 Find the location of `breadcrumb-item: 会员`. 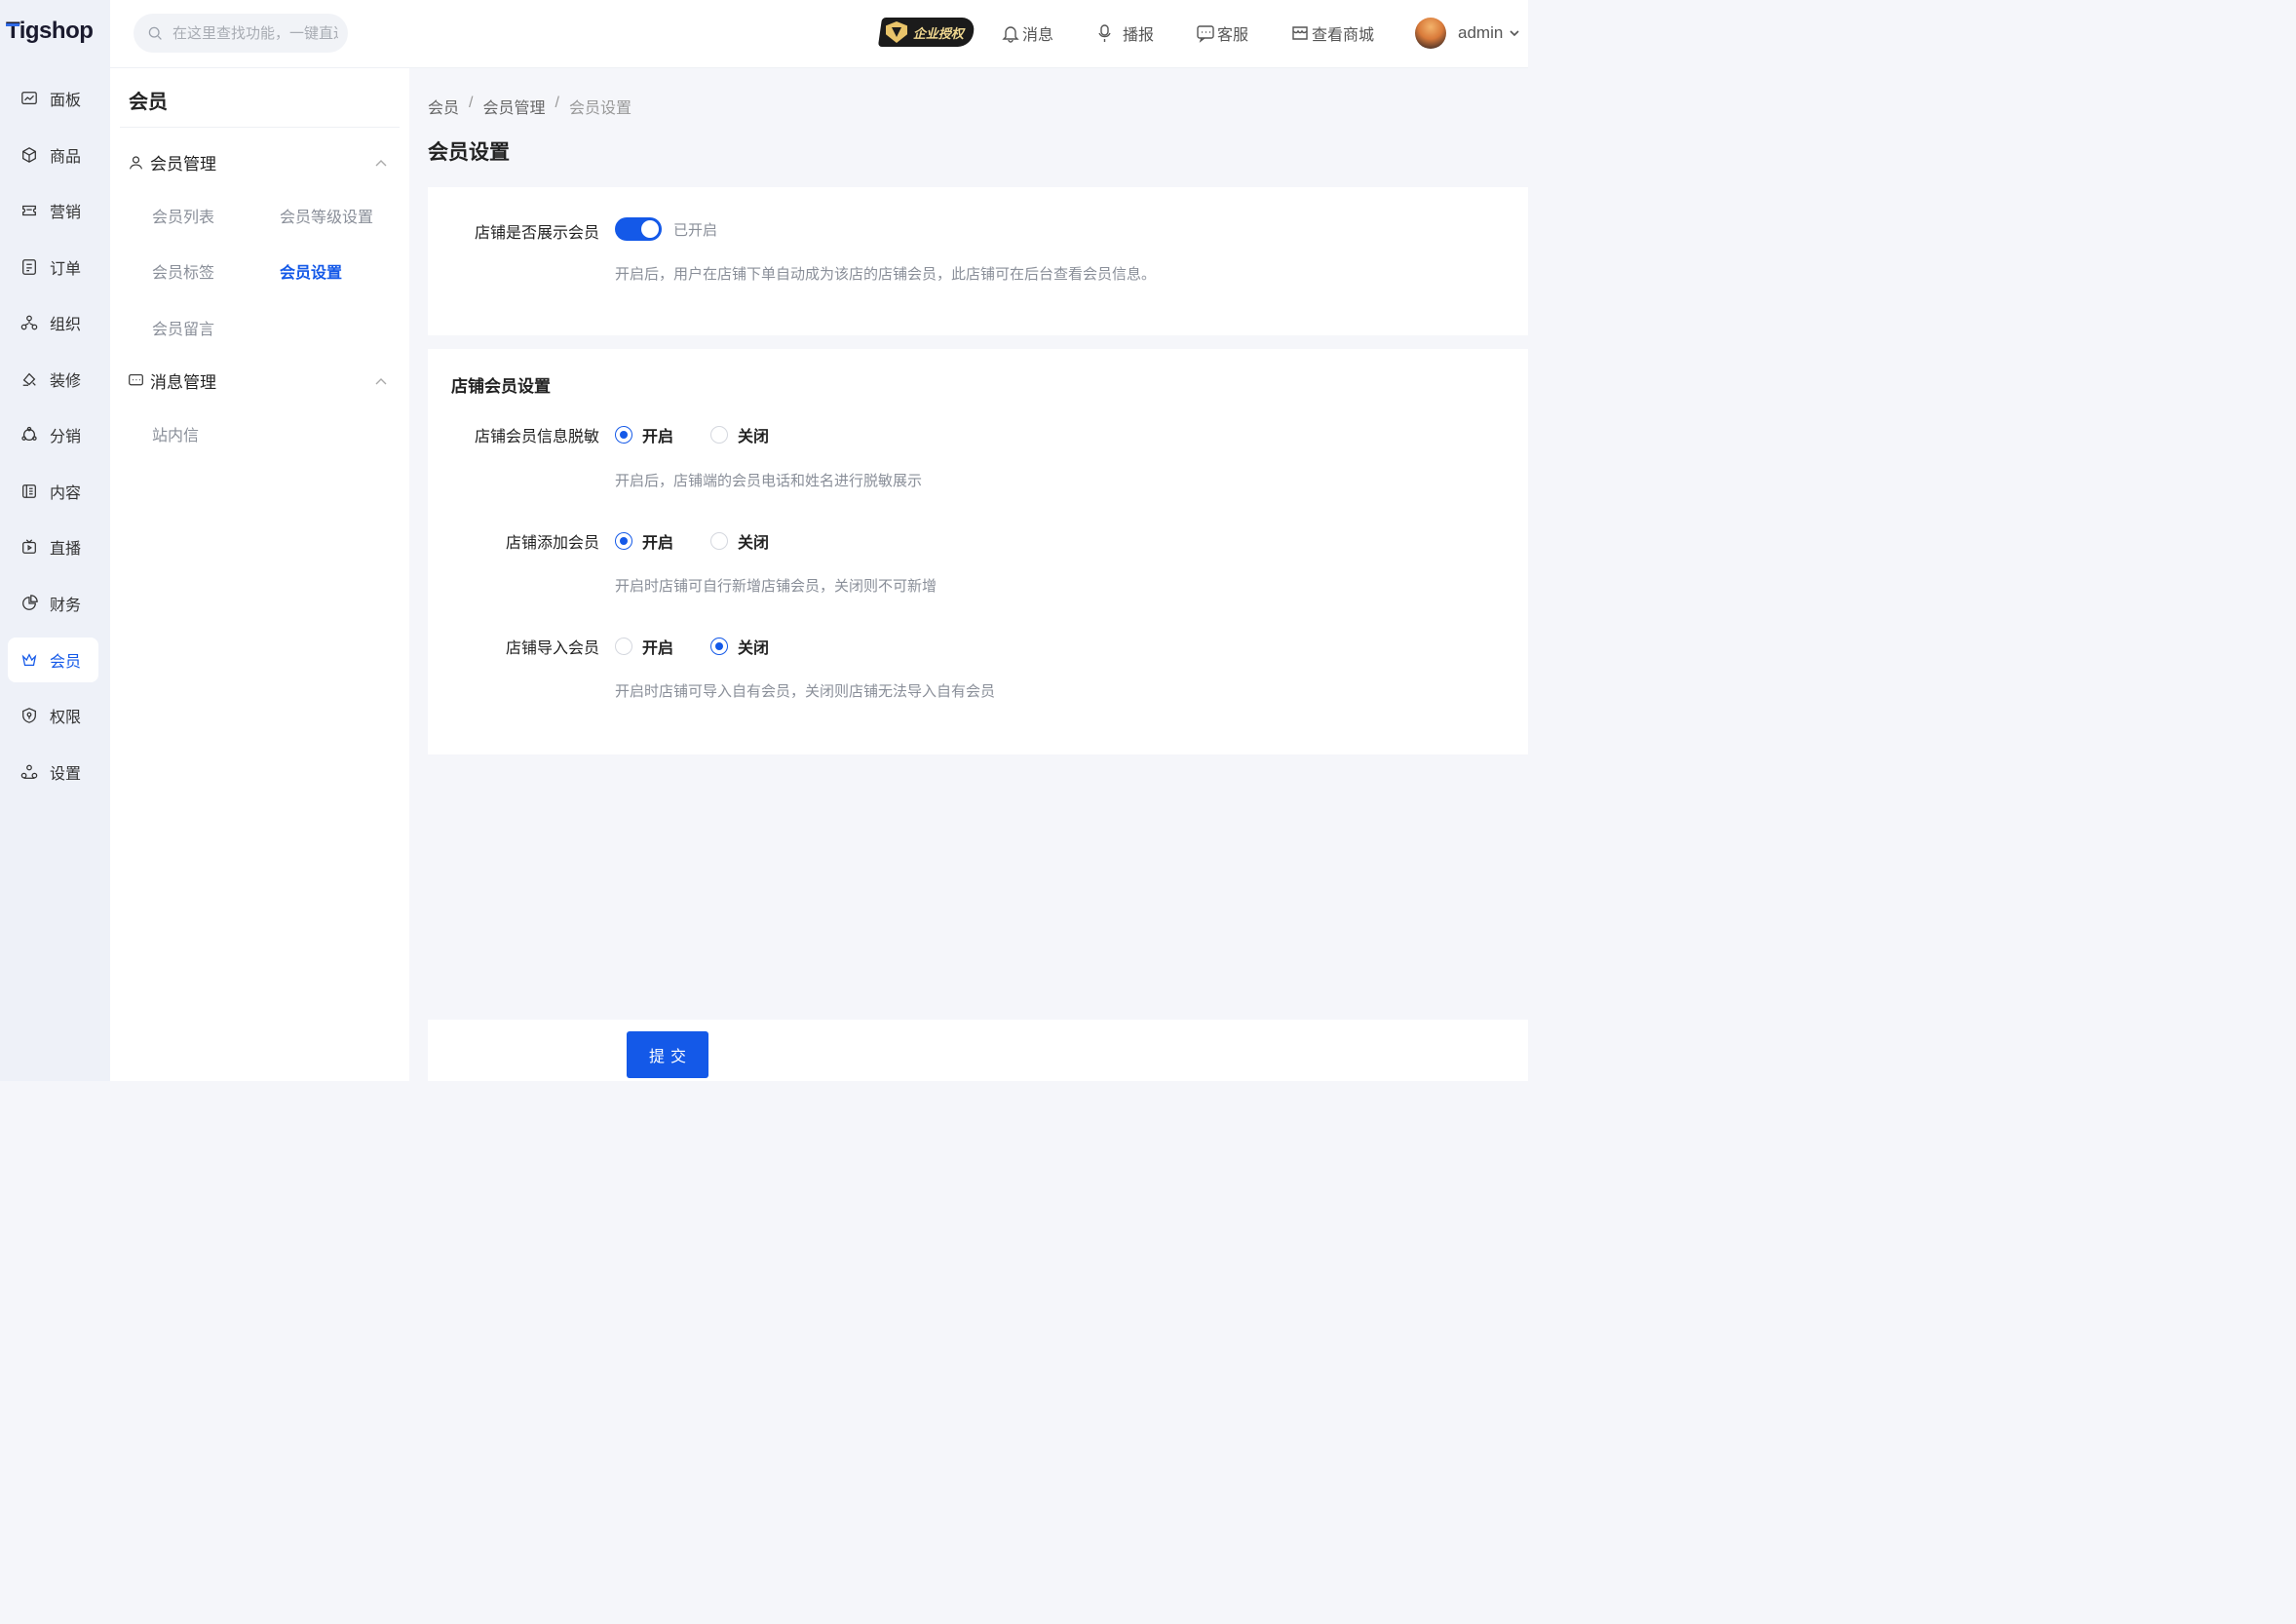

breadcrumb-item: 会员 is located at coordinates (443, 107).